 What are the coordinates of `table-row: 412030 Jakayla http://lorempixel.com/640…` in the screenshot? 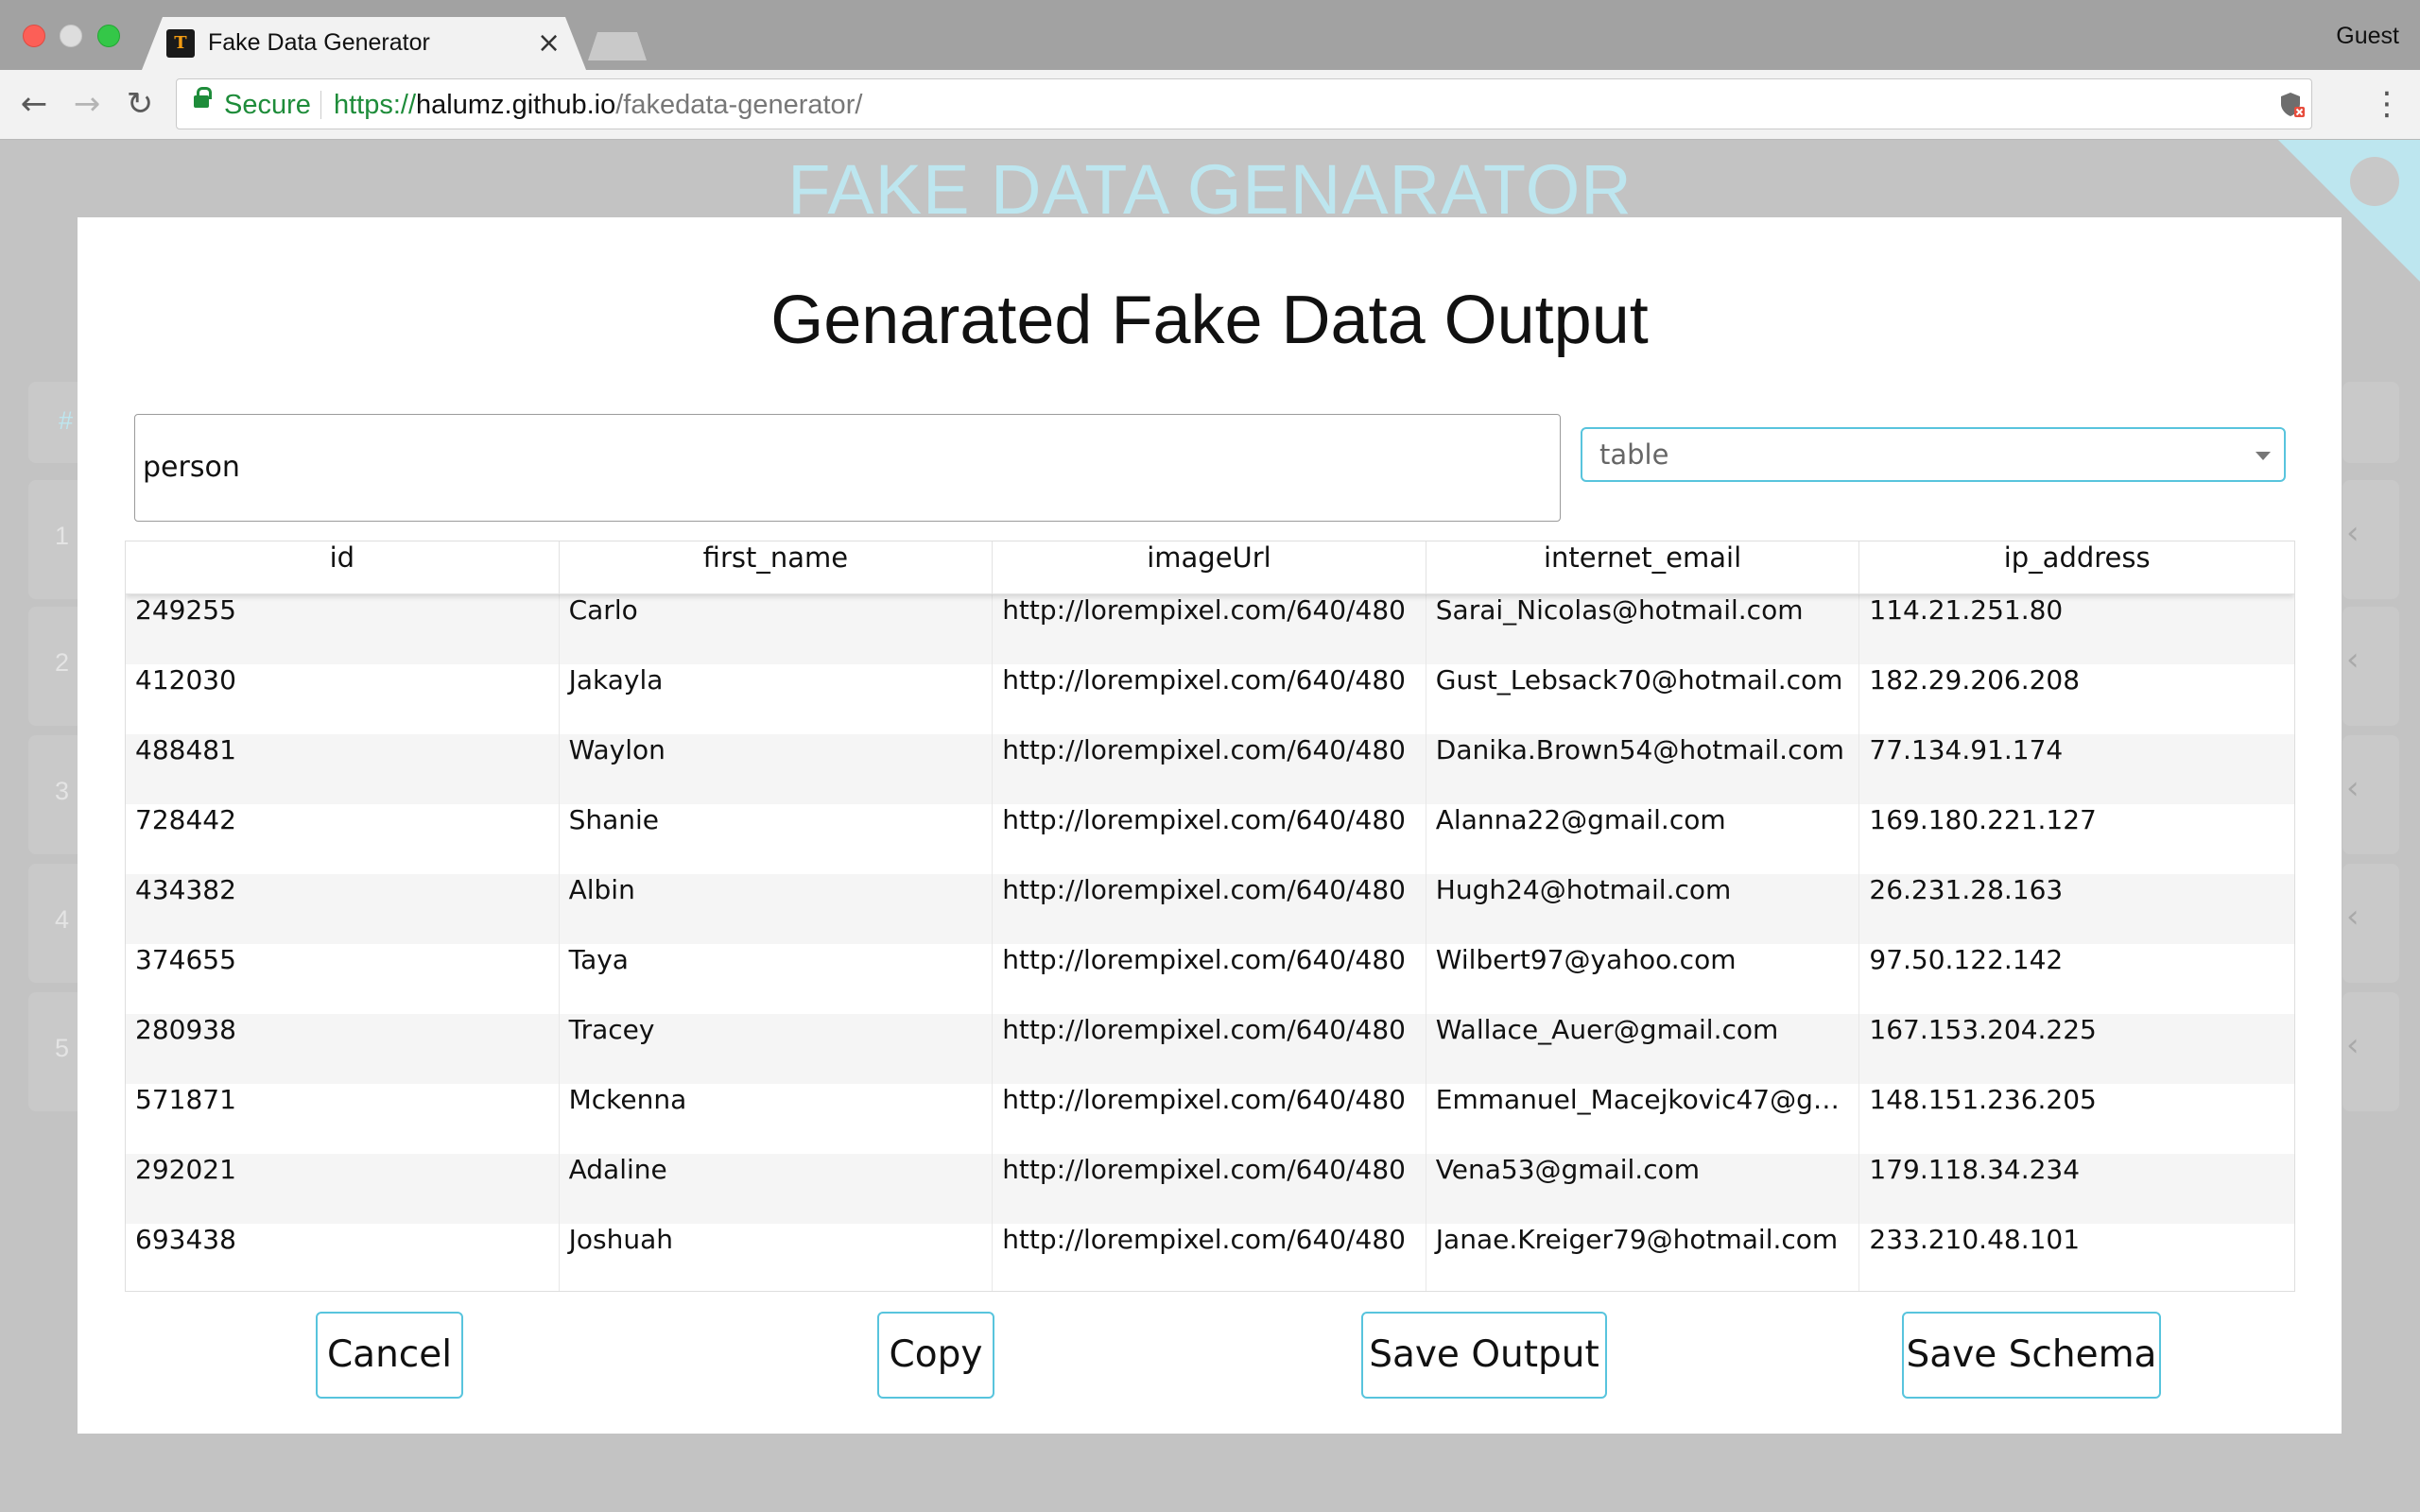 It's located at (1210, 699).